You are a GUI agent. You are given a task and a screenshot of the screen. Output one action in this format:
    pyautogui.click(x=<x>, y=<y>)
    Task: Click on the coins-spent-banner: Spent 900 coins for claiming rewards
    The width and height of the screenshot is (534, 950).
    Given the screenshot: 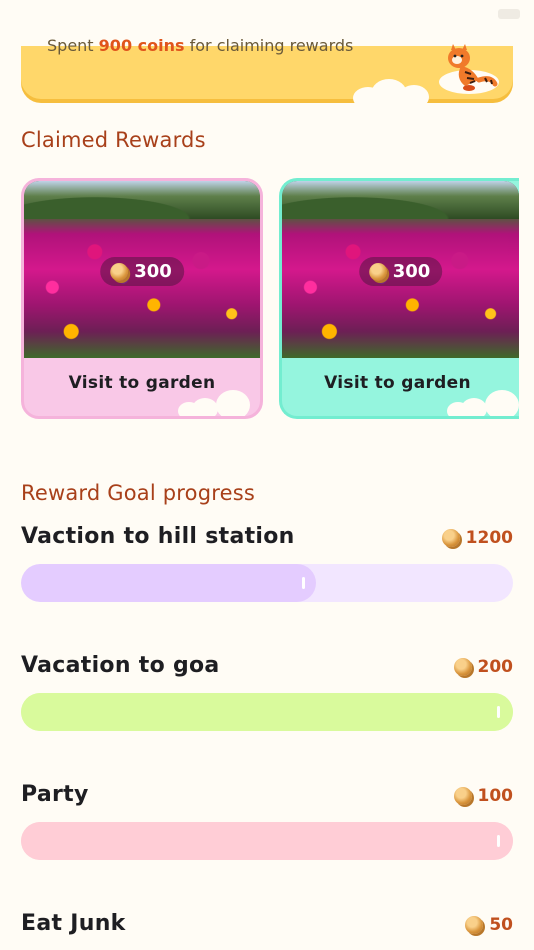 What is the action you would take?
    pyautogui.click(x=267, y=72)
    